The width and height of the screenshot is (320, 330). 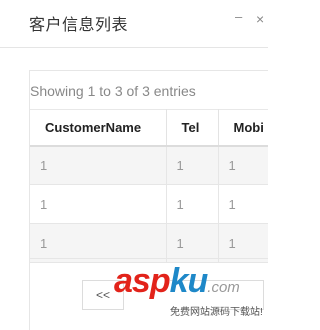 I want to click on pagination-divider, so click(x=149, y=258).